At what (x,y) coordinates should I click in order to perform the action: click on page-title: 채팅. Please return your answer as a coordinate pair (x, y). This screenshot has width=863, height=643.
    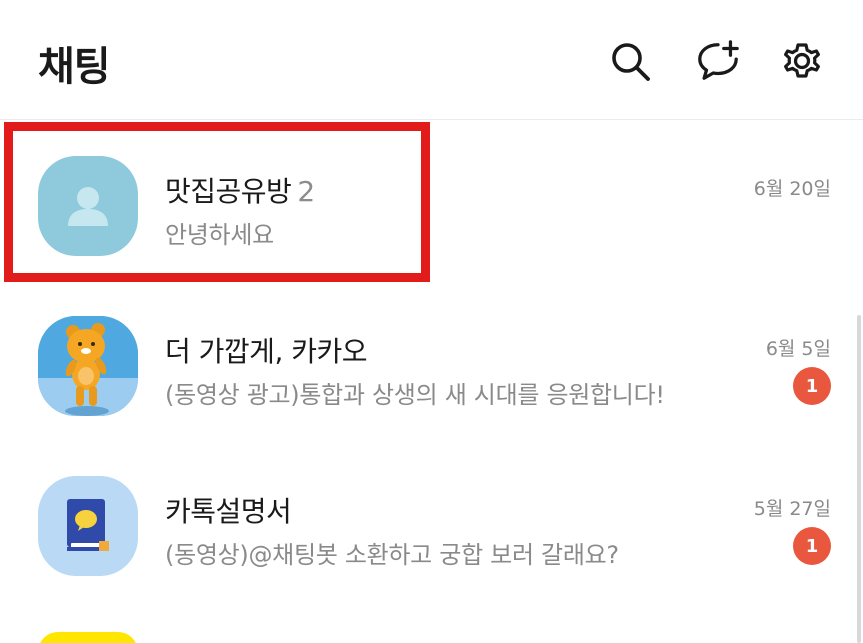
    Looking at the image, I should click on (74, 67).